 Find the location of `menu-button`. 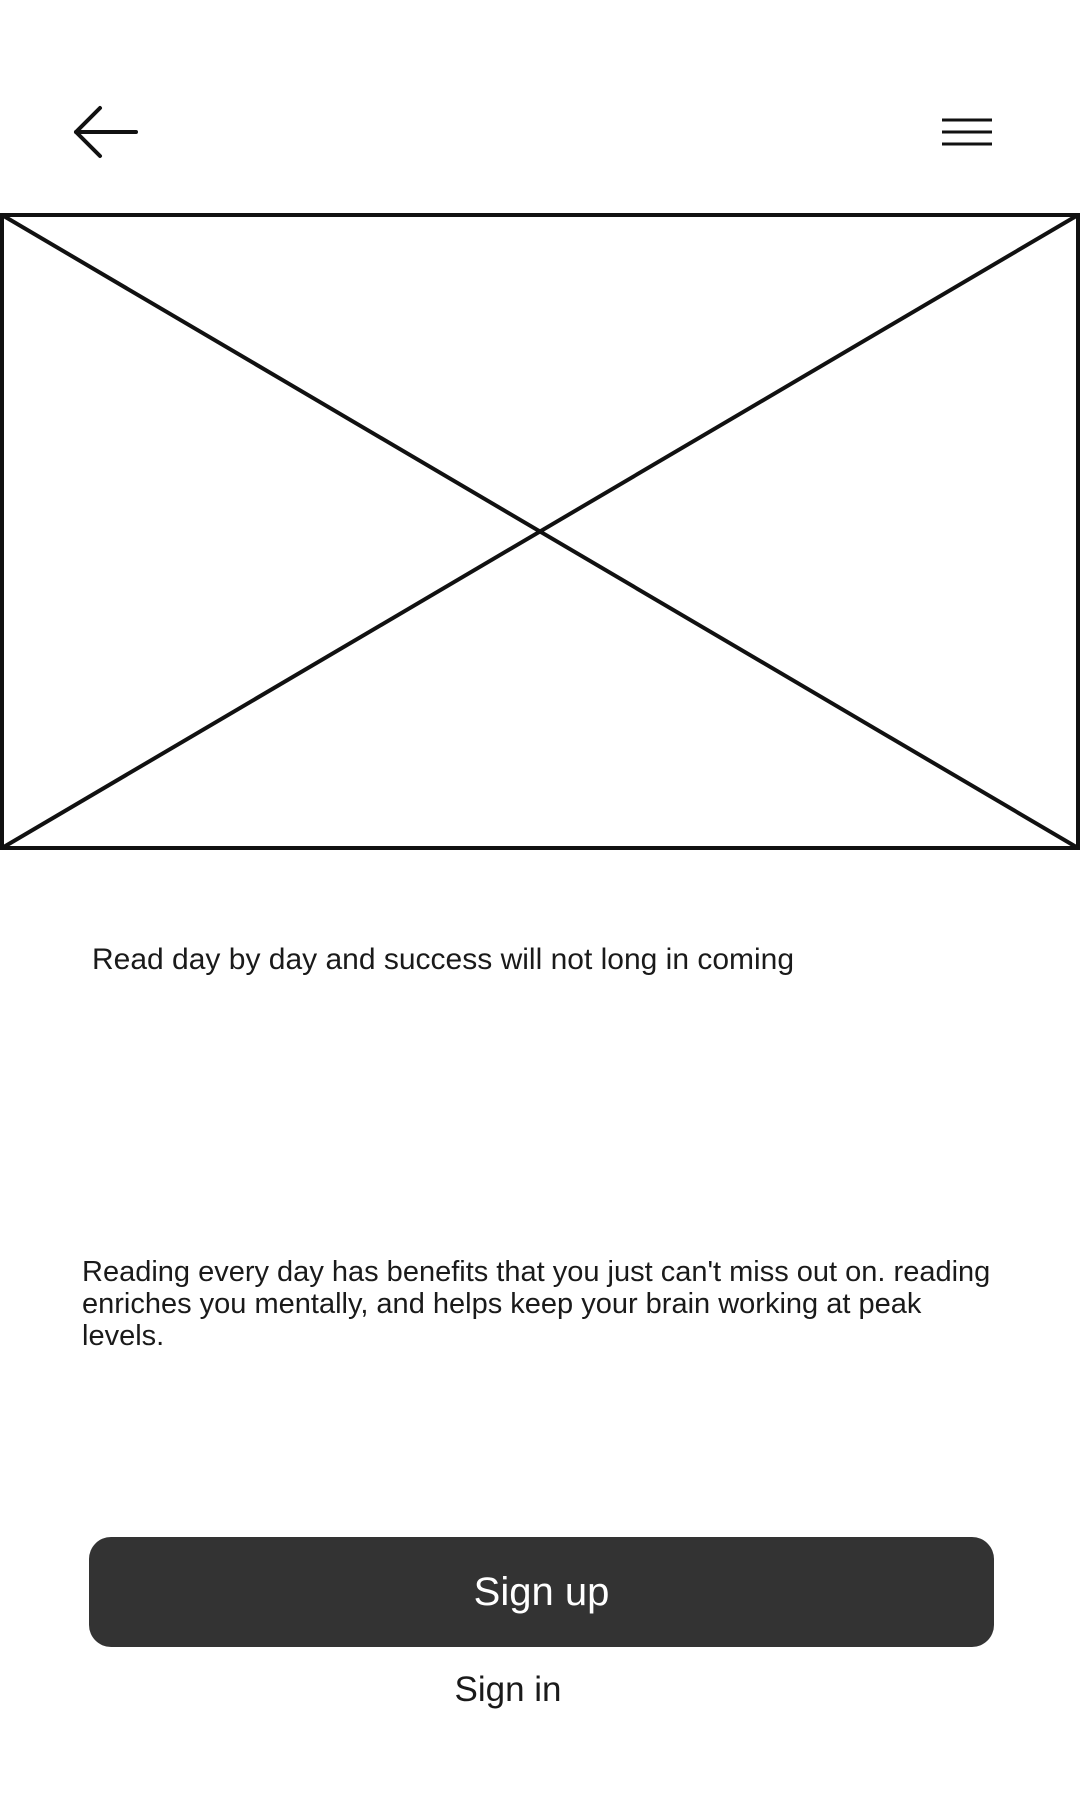

menu-button is located at coordinates (966, 132).